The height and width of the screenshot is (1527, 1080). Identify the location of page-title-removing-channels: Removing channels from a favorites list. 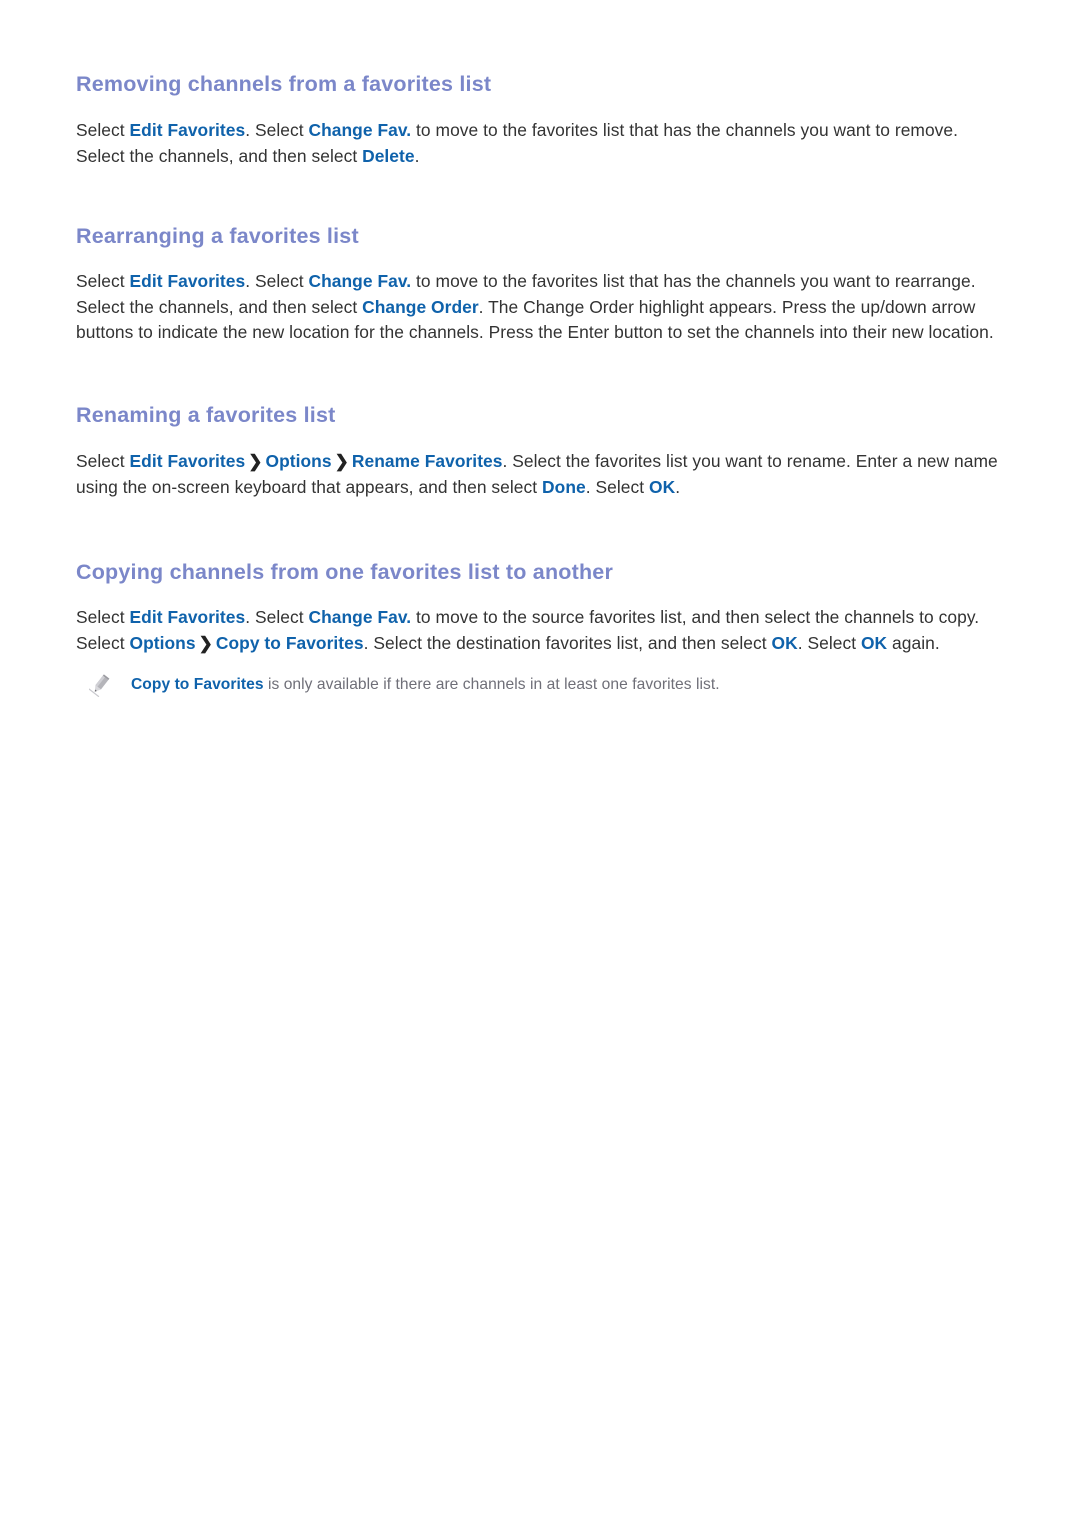
(284, 84).